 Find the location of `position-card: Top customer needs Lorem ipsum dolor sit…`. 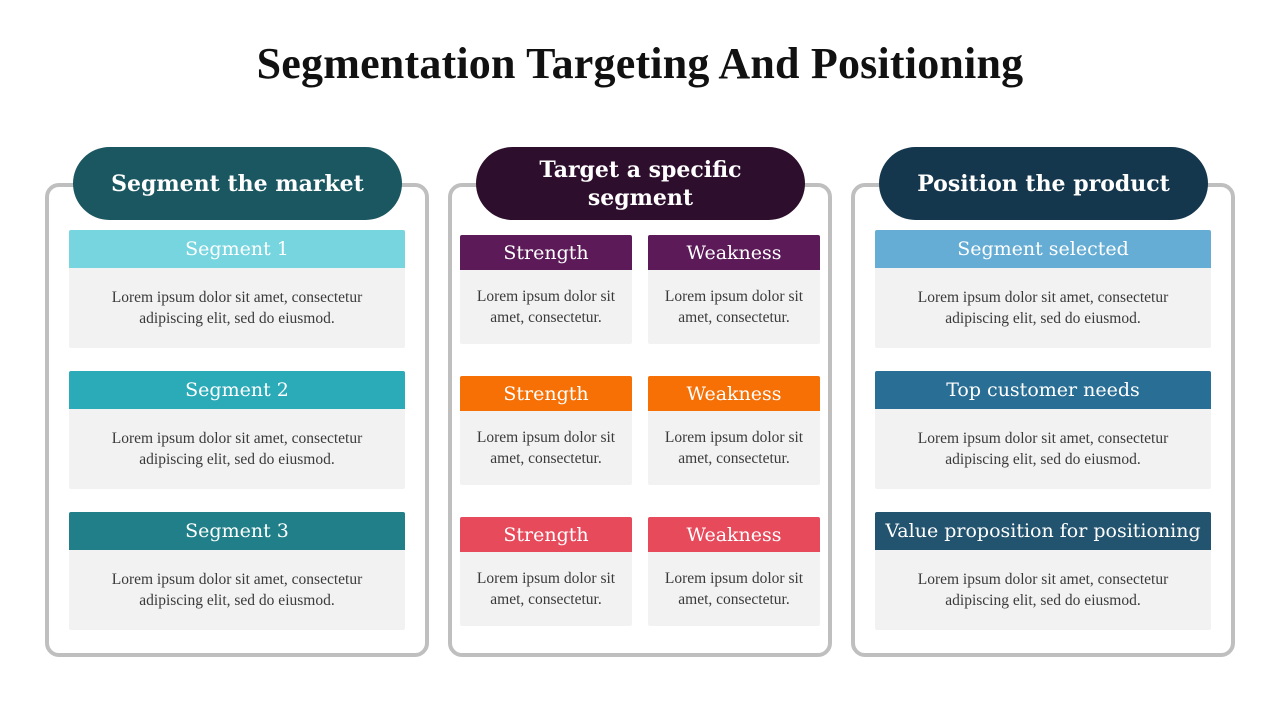

position-card: Top customer needs Lorem ipsum dolor sit… is located at coordinates (1043, 430).